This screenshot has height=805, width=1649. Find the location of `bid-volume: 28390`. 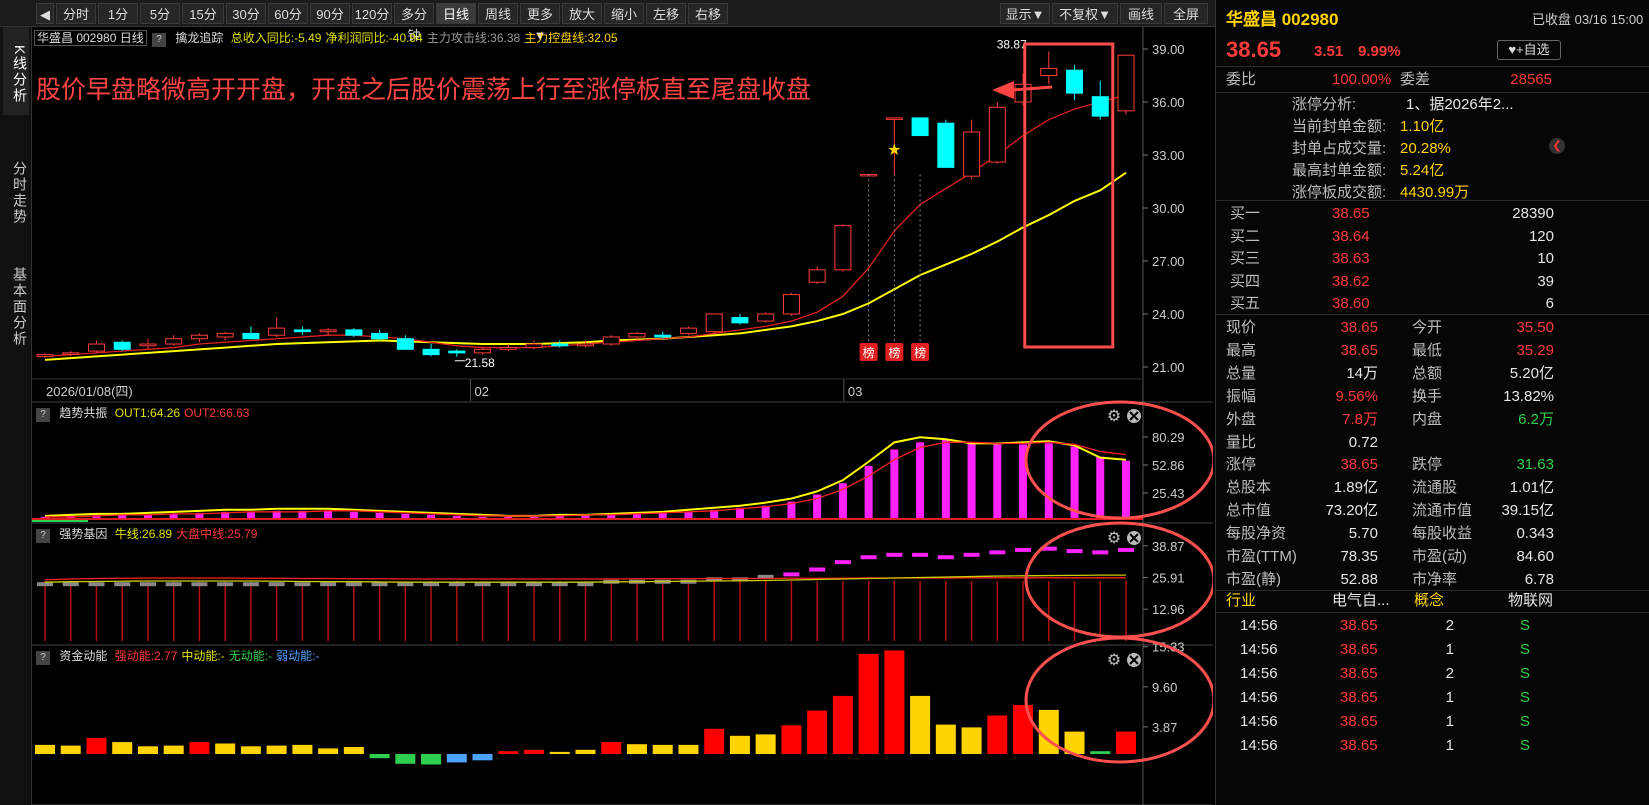

bid-volume: 28390 is located at coordinates (1533, 213).